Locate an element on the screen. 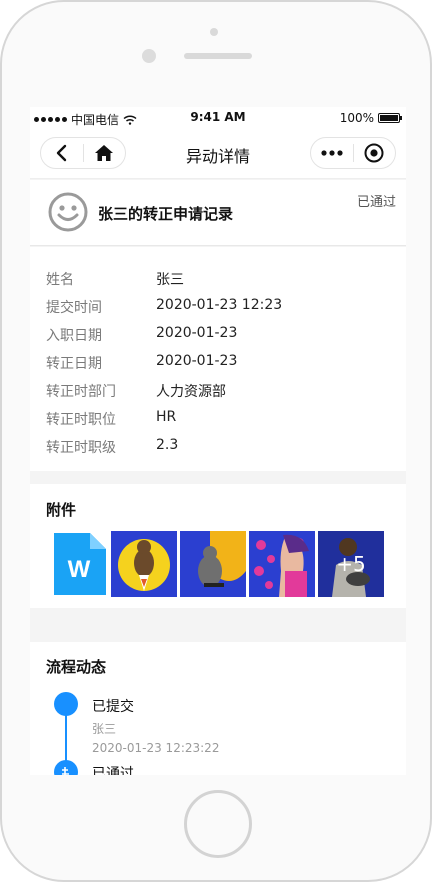 The width and height of the screenshot is (432, 882). battery-label: 100% is located at coordinates (356, 118).